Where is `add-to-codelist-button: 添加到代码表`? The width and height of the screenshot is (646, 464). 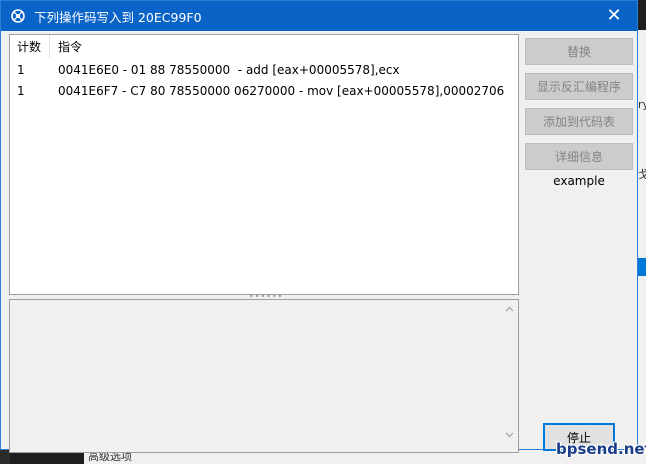
add-to-codelist-button: 添加到代码表 is located at coordinates (579, 121).